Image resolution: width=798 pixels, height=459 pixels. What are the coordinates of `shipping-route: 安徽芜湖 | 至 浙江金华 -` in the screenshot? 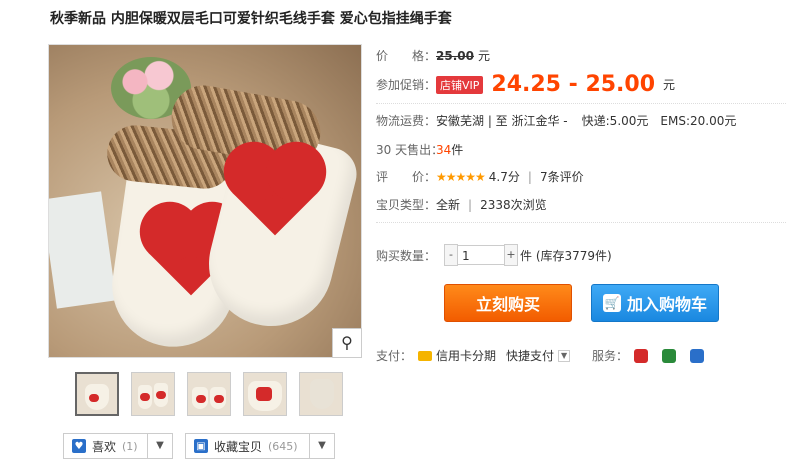 It's located at (502, 120).